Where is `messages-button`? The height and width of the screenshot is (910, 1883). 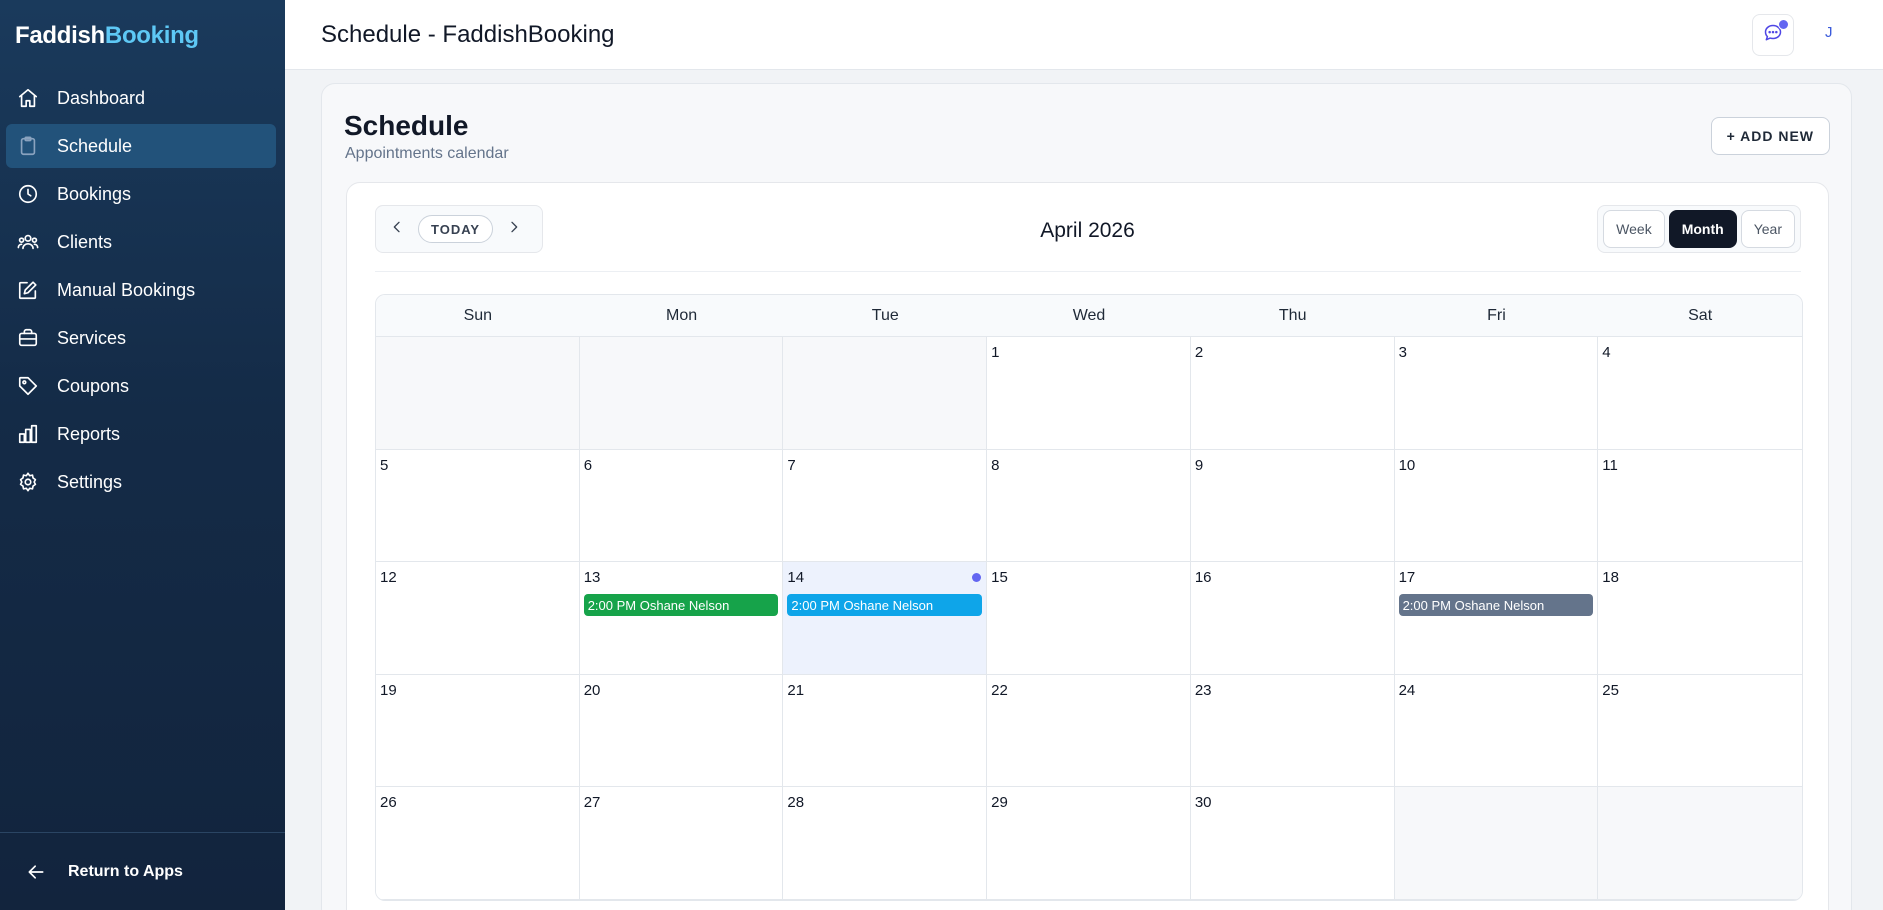 messages-button is located at coordinates (1773, 35).